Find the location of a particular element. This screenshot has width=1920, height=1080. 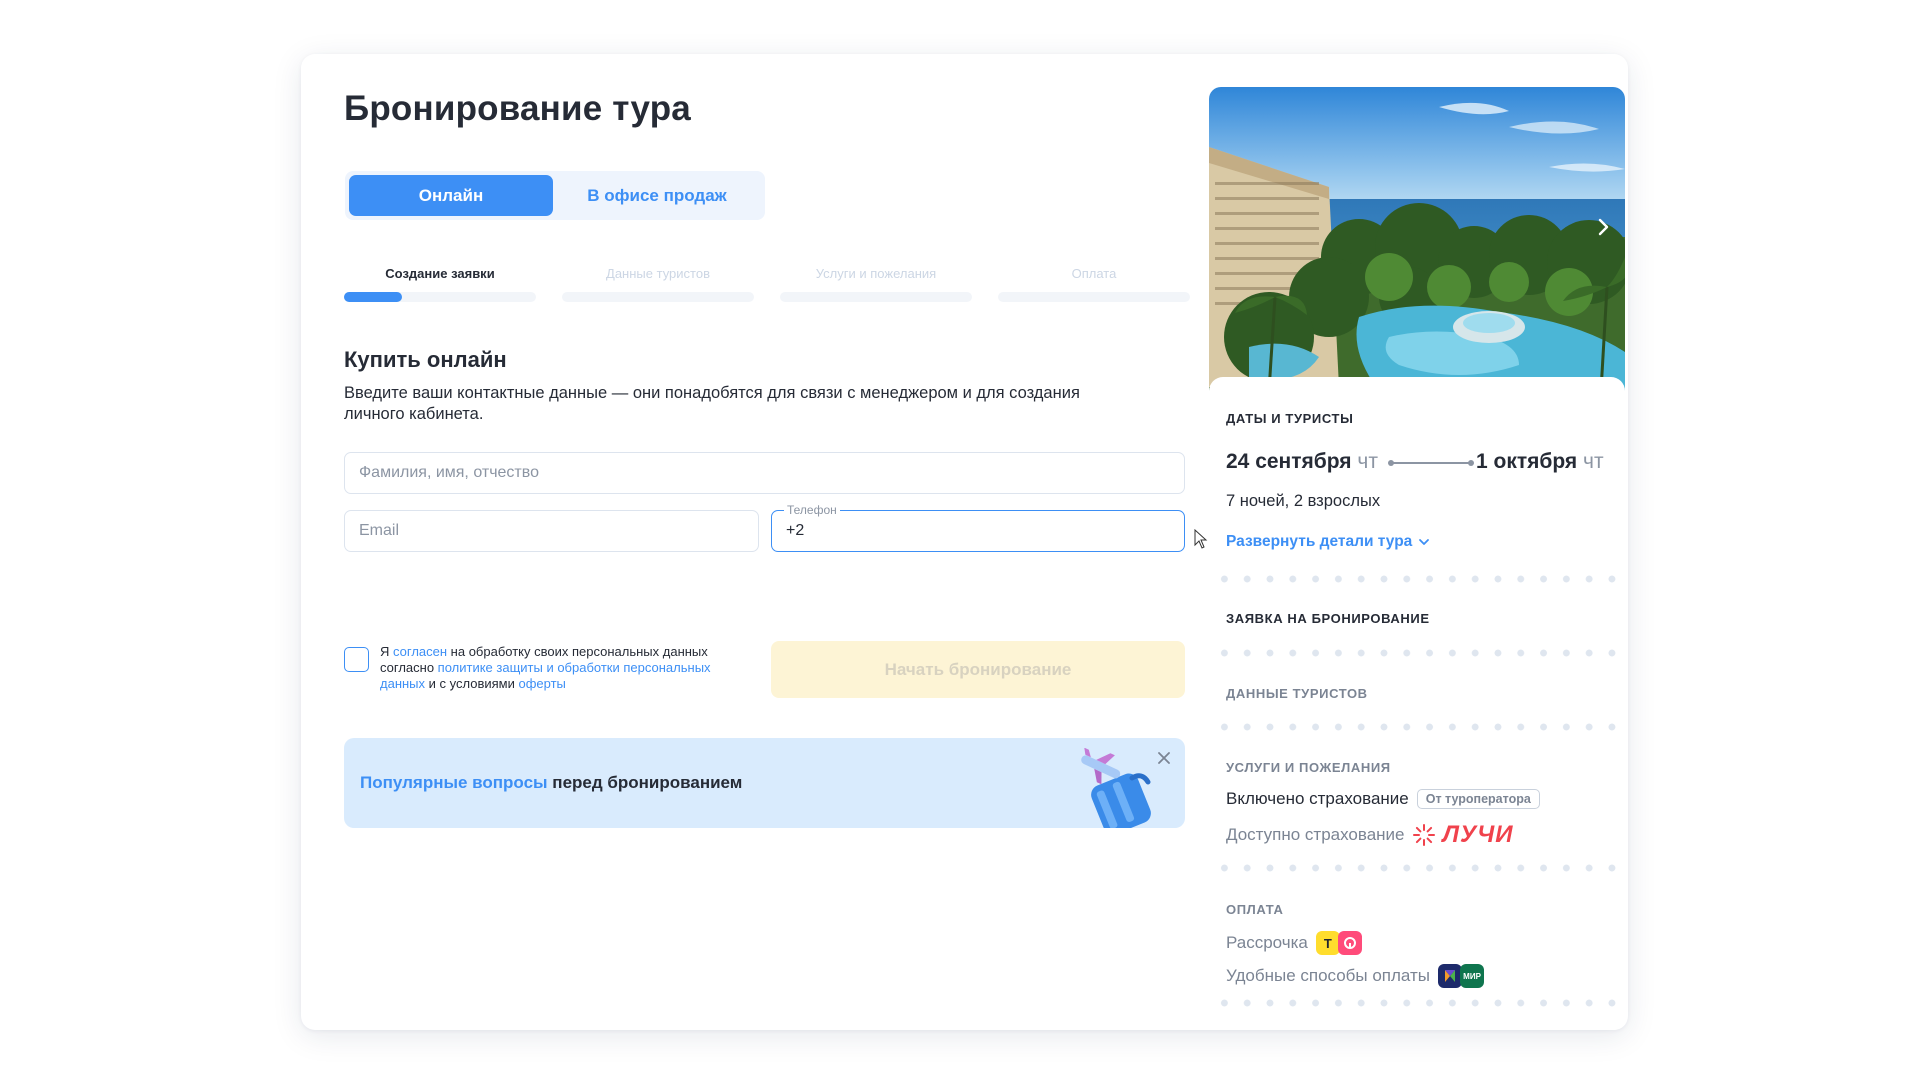

hotel-image is located at coordinates (1417, 239).